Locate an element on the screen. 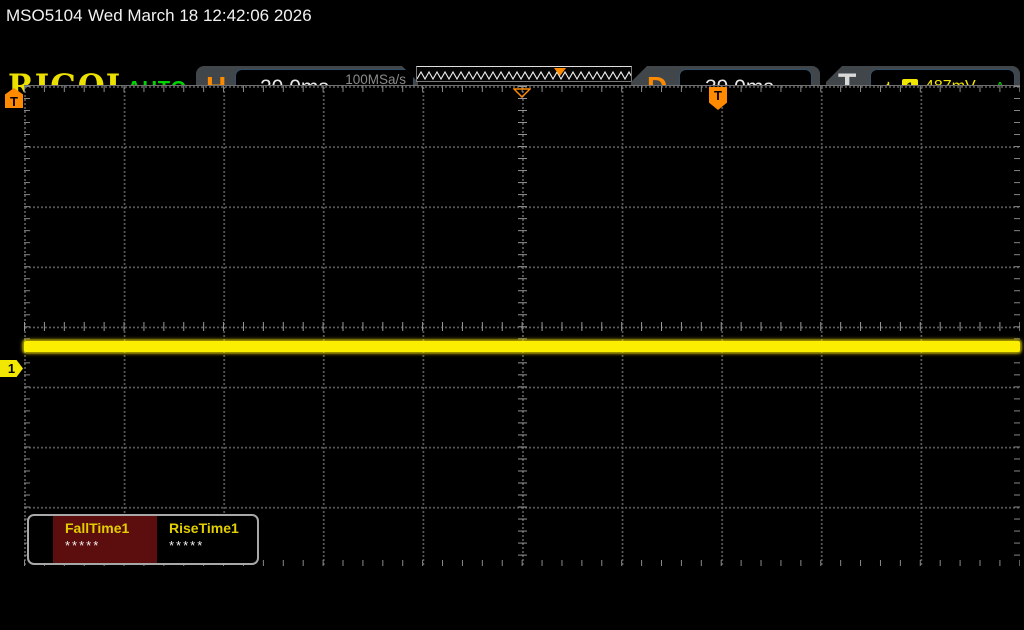 Image resolution: width=1024 pixels, height=630 pixels. measurement-item-falltime: FallTime1 ***** is located at coordinates (105, 539).